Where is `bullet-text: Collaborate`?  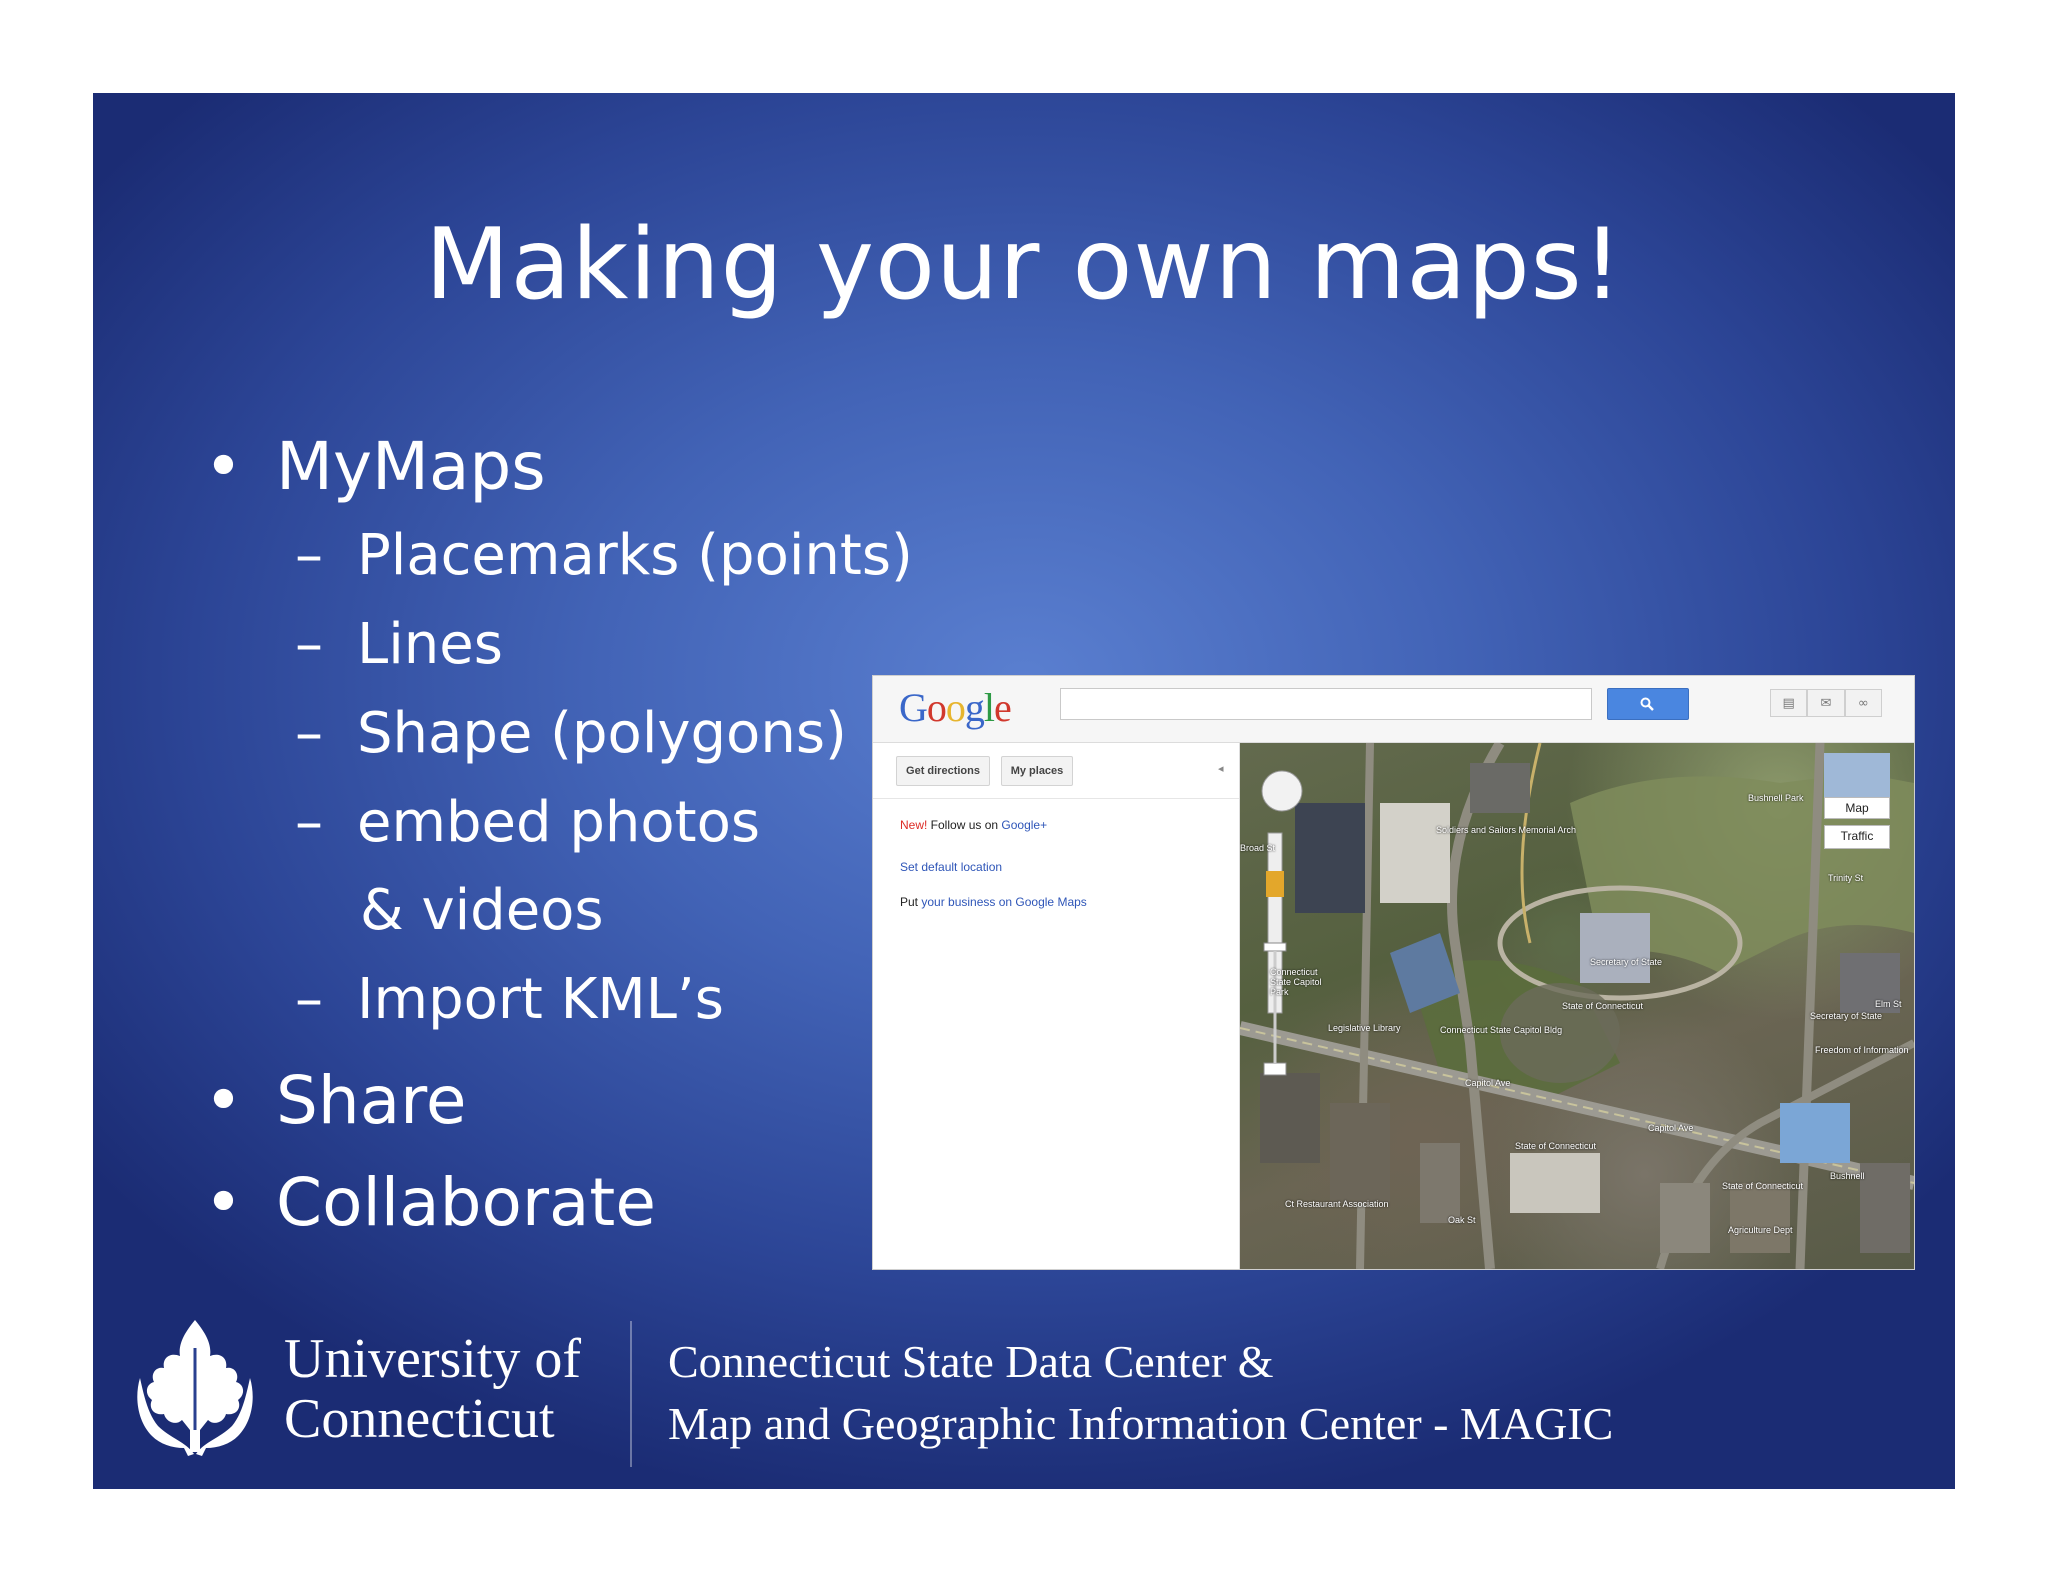
bullet-text: Collaborate is located at coordinates (466, 1202).